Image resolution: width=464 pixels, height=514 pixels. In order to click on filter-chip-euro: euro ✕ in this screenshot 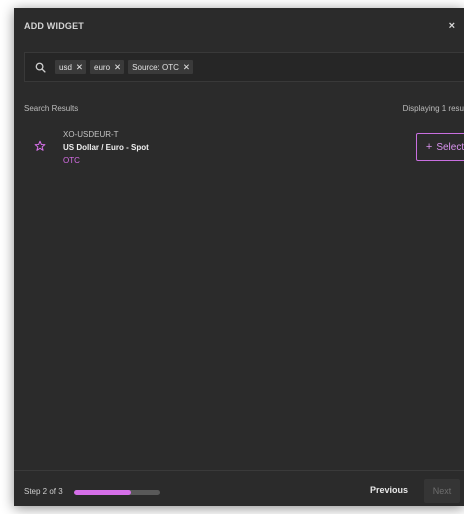, I will do `click(107, 67)`.